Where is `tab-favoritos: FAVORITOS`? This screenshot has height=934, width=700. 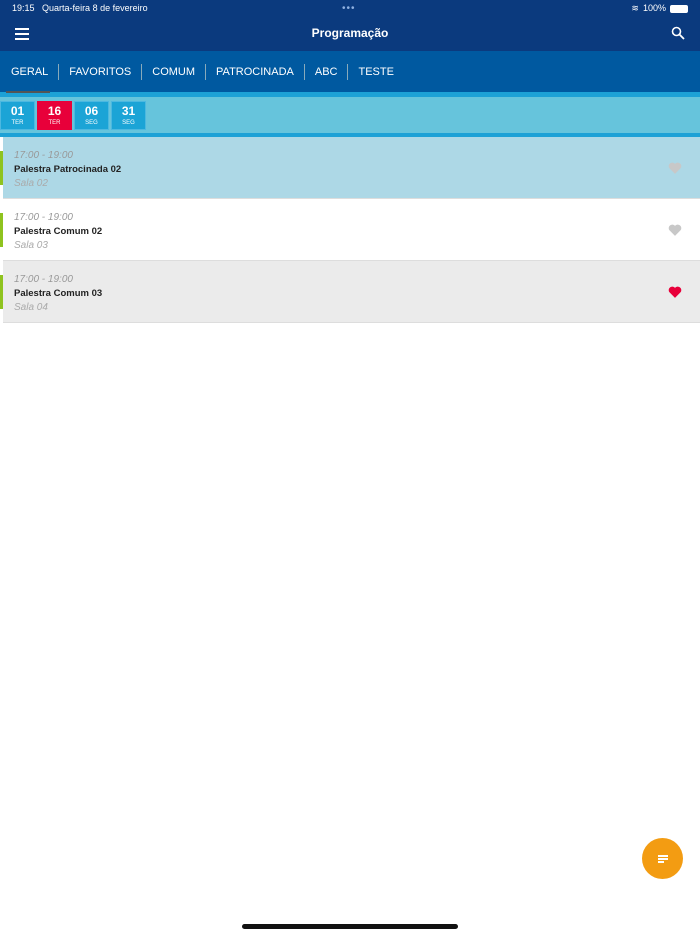
tab-favoritos: FAVORITOS is located at coordinates (101, 71).